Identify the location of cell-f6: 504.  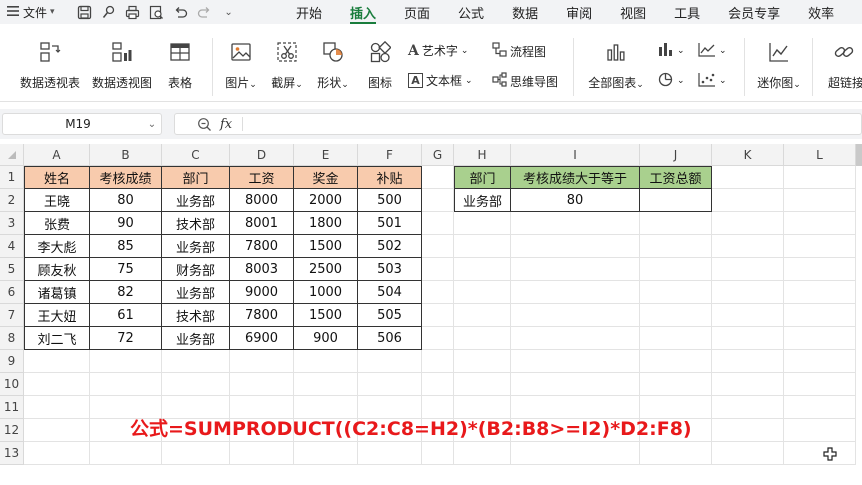
(390, 292).